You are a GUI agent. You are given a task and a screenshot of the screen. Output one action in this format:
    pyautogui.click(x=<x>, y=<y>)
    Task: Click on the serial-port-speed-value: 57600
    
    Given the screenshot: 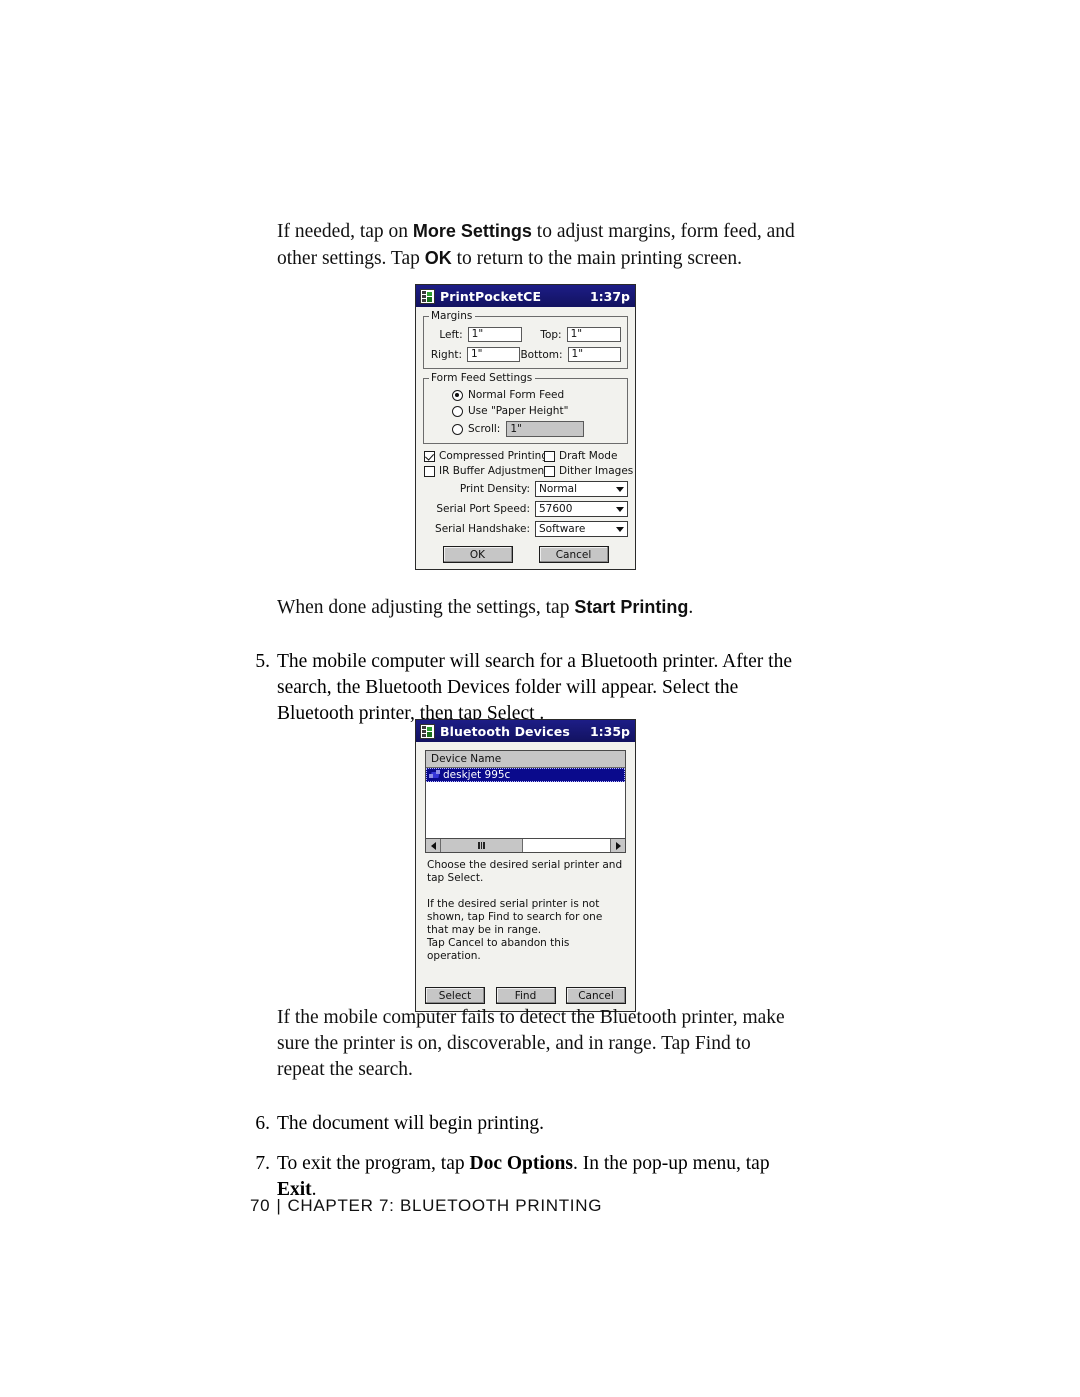 What is the action you would take?
    pyautogui.click(x=556, y=508)
    